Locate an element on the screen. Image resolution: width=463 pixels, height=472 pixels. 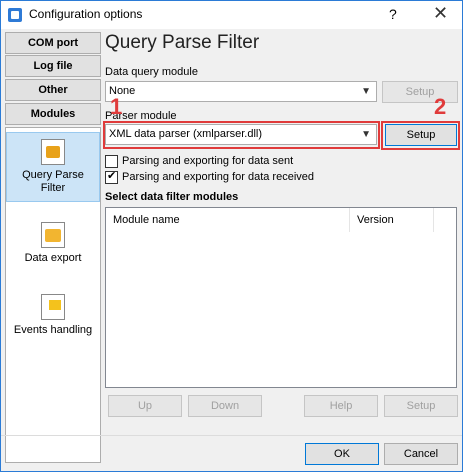
column-header-module-name: Module name is located at coordinates (228, 220).